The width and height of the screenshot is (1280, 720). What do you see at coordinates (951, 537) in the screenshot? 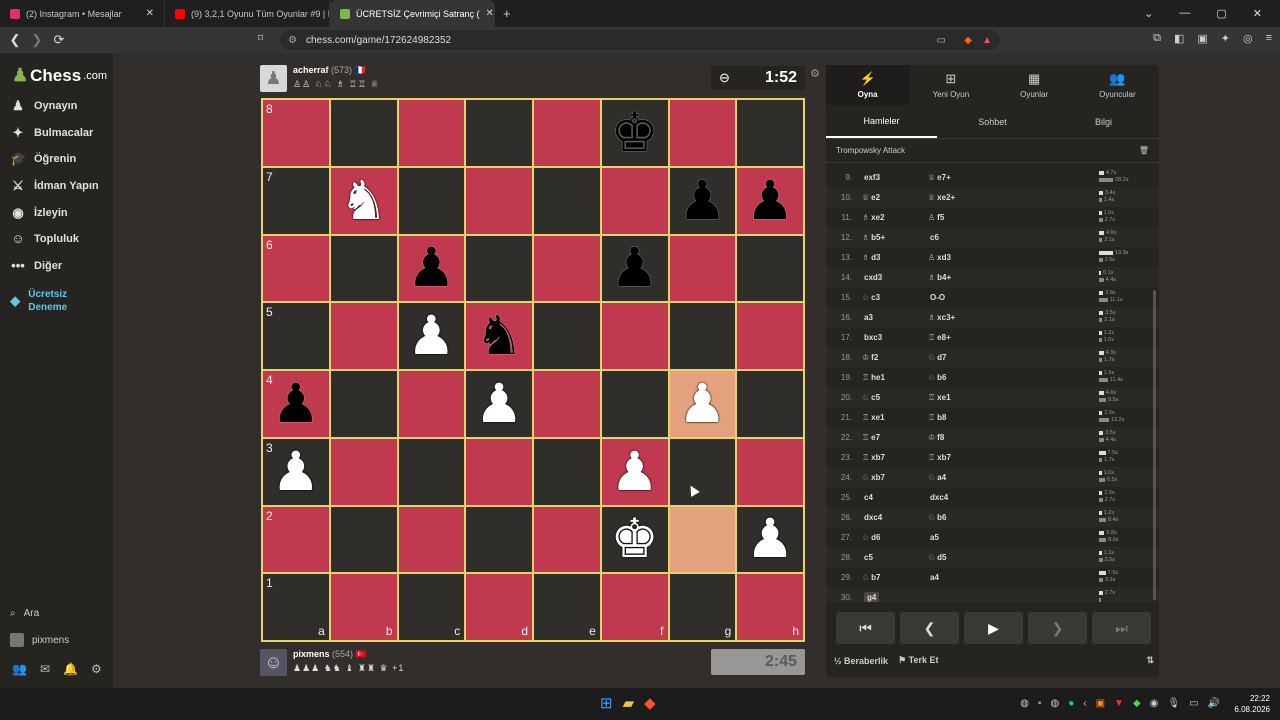
I see `black-move: a5` at bounding box center [951, 537].